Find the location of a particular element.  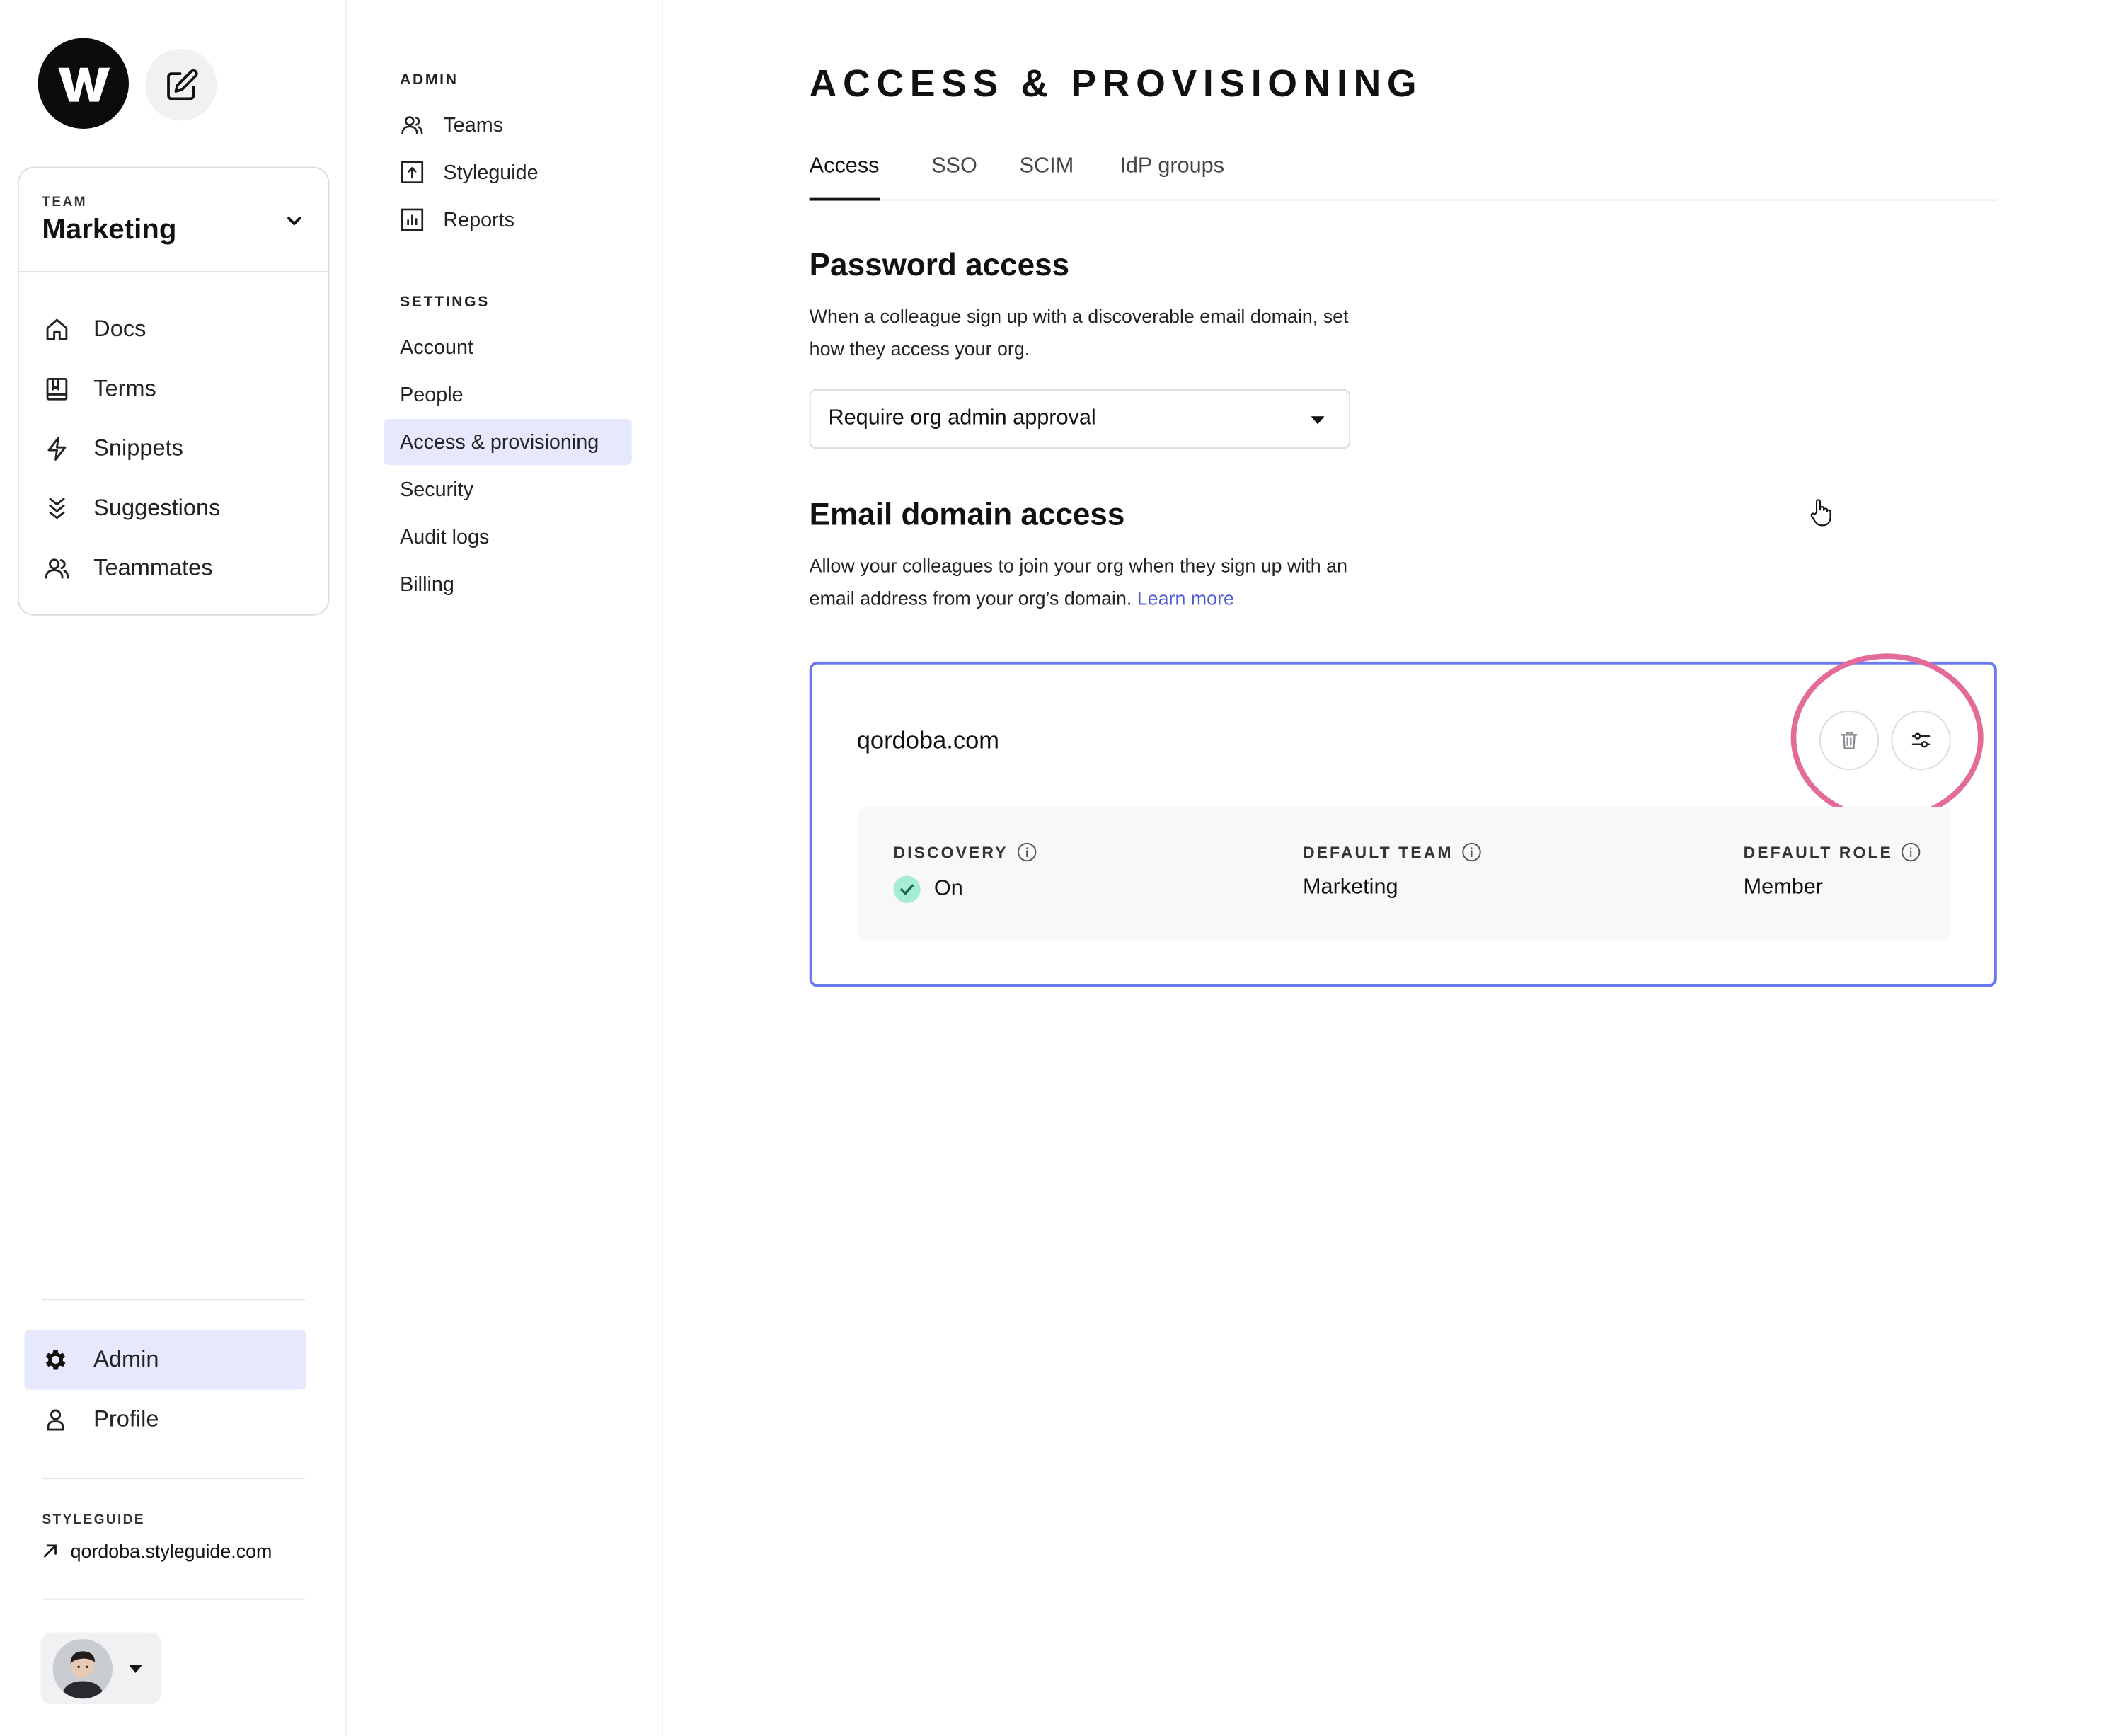

tab-bar: Access SSO SCIM IdP groups is located at coordinates (1403, 175).